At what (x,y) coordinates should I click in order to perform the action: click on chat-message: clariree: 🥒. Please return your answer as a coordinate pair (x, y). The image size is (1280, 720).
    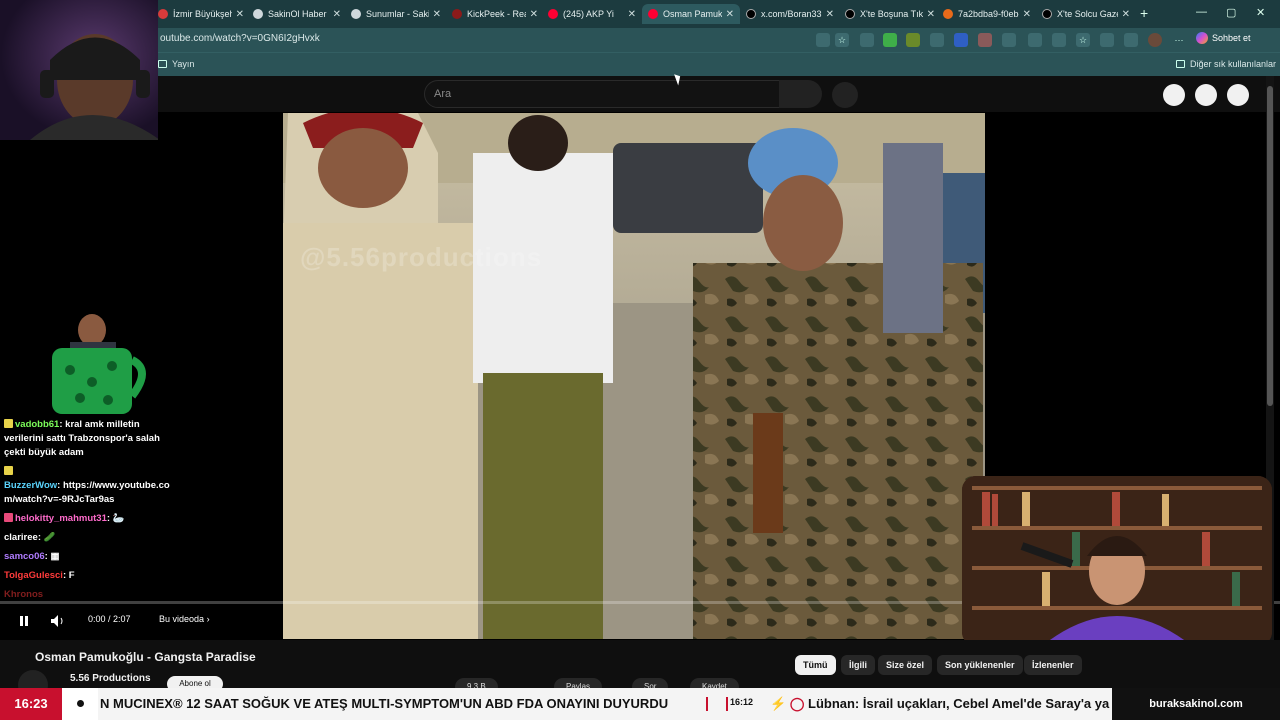
    Looking at the image, I should click on (30, 537).